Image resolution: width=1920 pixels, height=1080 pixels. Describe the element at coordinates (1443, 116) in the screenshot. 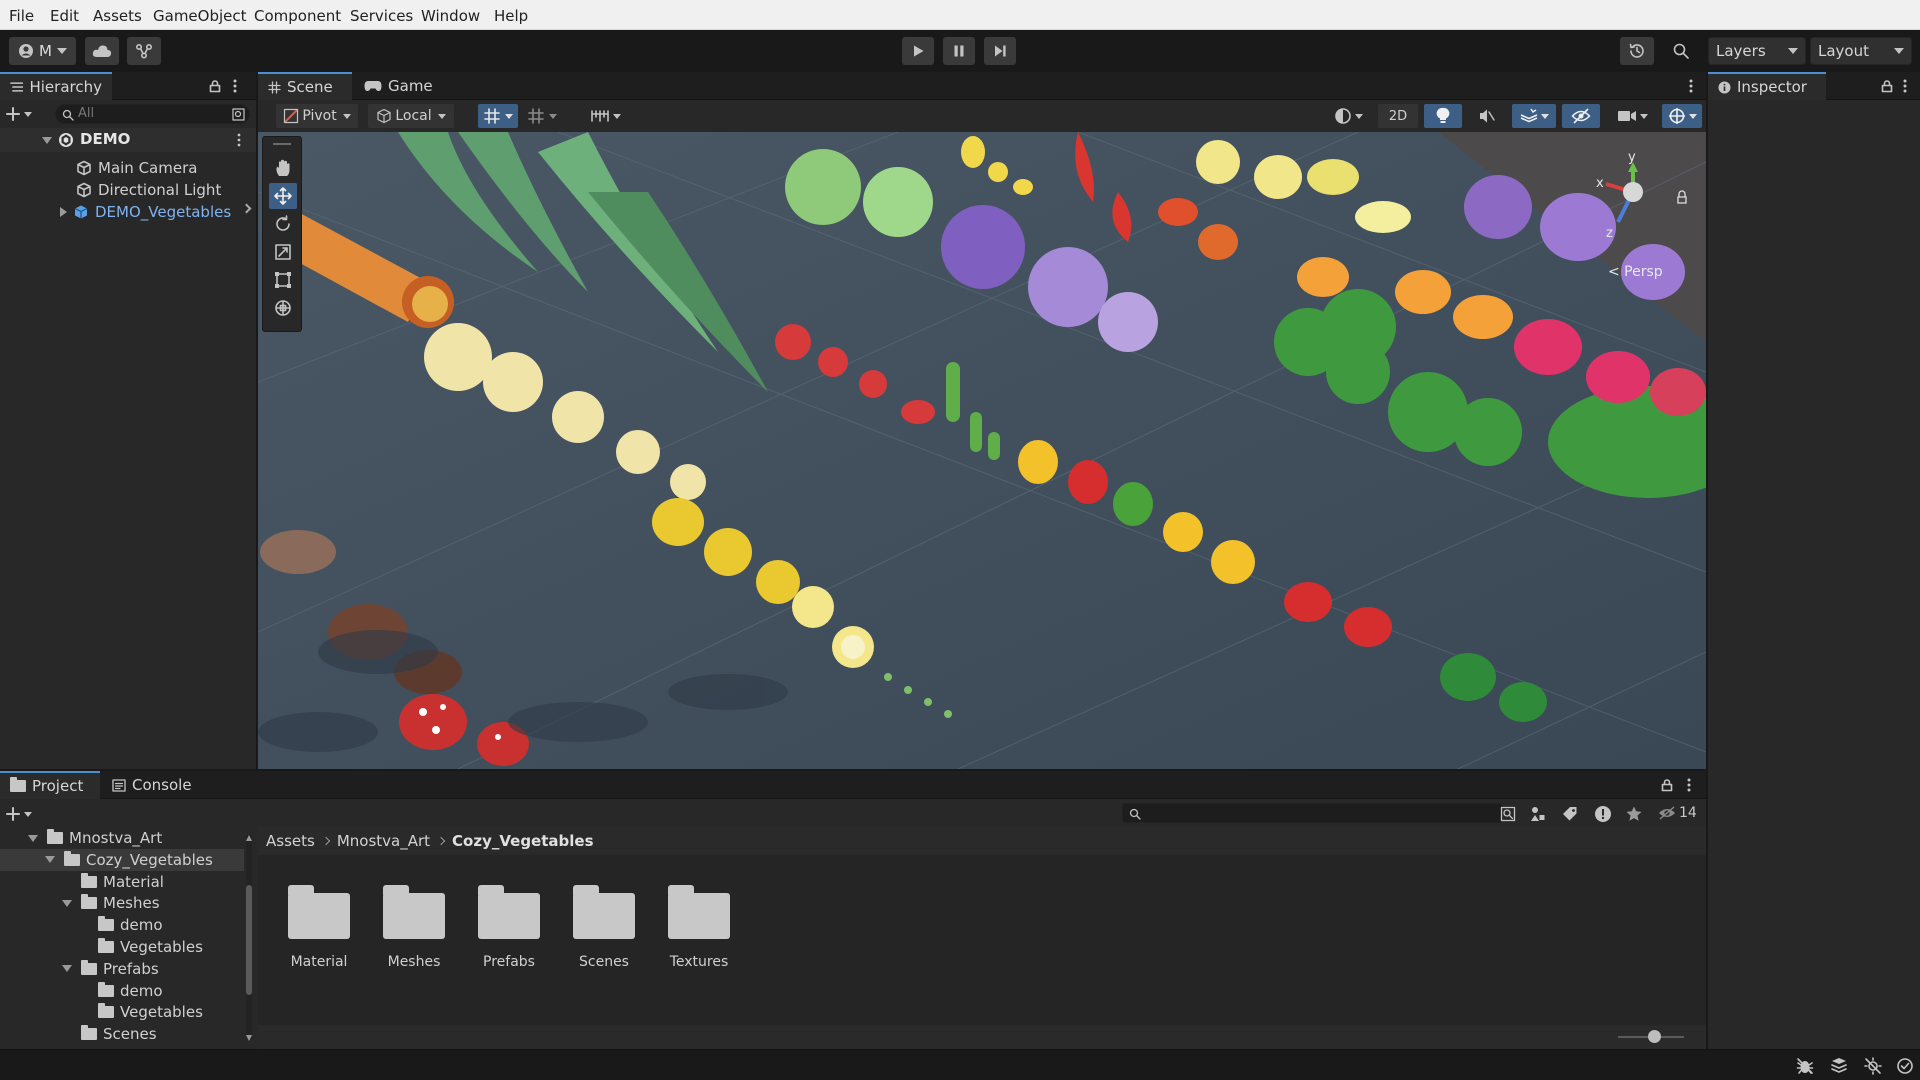

I see `lighting-toggle` at that location.